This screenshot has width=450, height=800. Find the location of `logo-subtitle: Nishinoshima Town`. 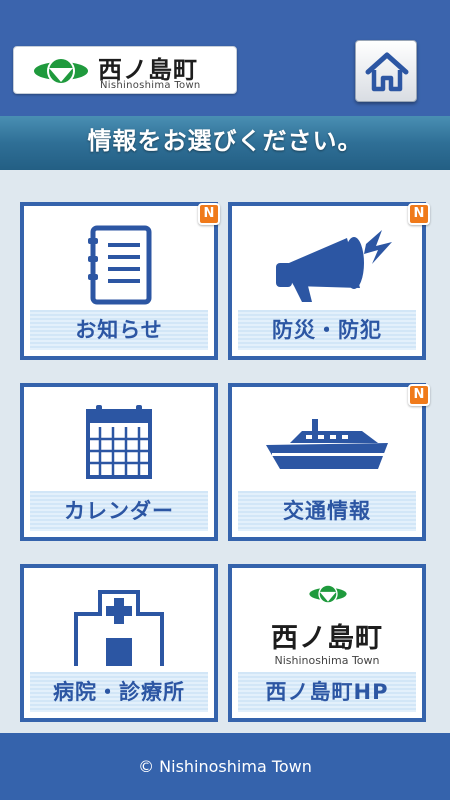

logo-subtitle: Nishinoshima Town is located at coordinates (150, 85).